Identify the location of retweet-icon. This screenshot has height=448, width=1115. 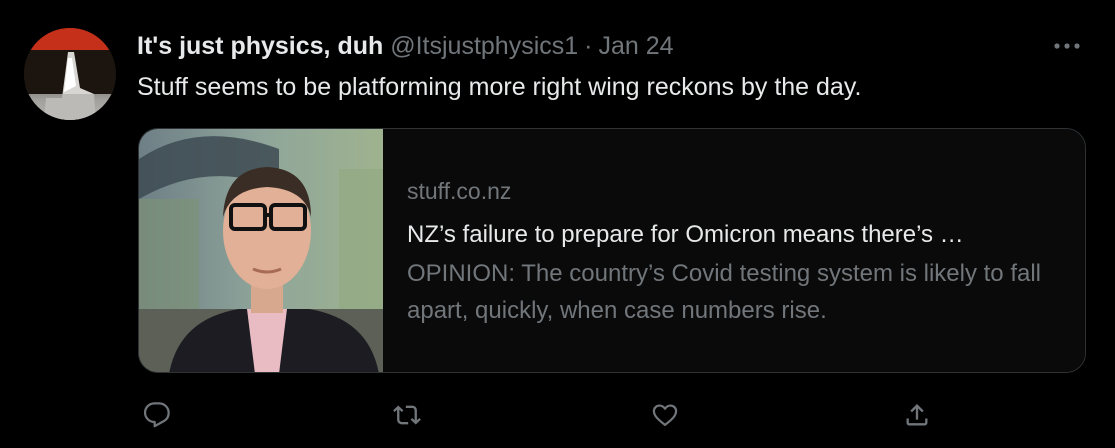
(407, 415).